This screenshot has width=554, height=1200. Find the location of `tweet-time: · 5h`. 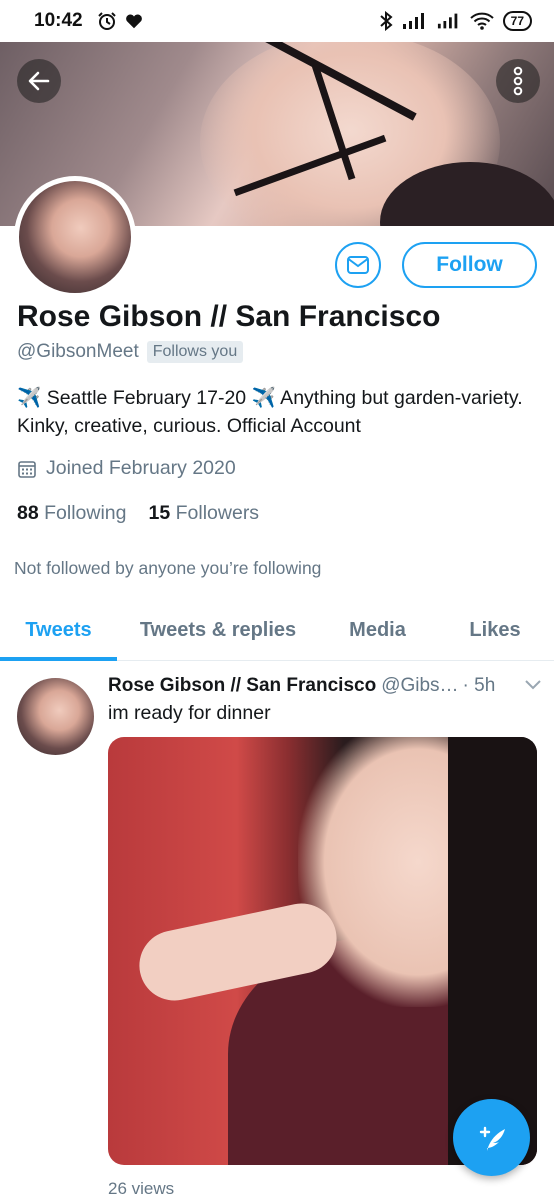

tweet-time: · 5h is located at coordinates (479, 685).